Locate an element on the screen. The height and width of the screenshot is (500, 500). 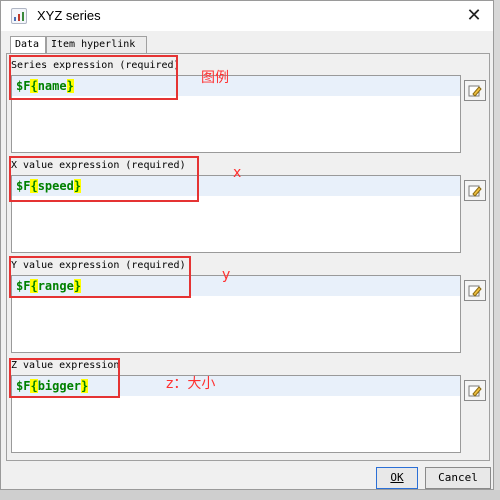
annotation-box-series is located at coordinates (93, 77).